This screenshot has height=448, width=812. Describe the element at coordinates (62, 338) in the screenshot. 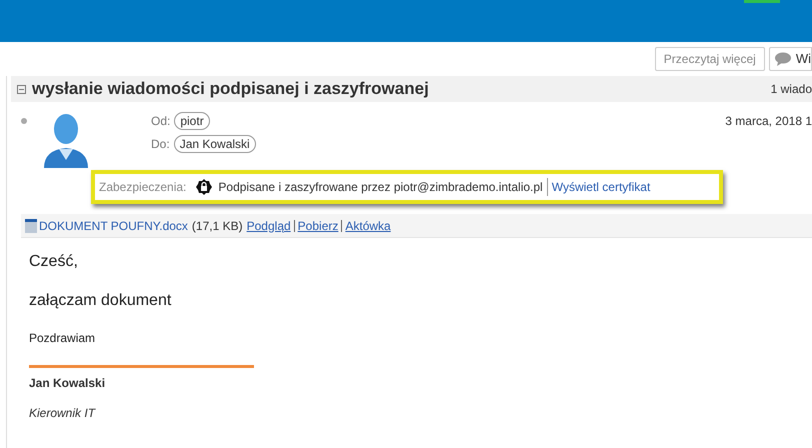

I see `closing-text: Pozdrawiam` at that location.